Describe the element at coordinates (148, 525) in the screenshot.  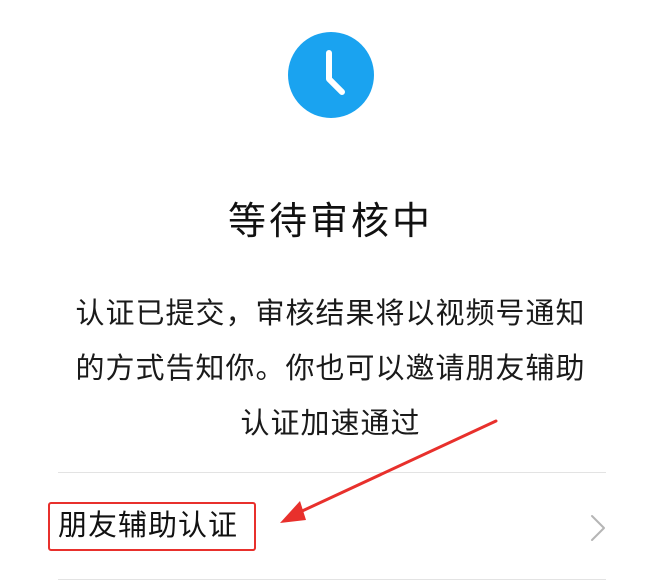
I see `friend-assist-verification-label: 朋友辅助认证` at that location.